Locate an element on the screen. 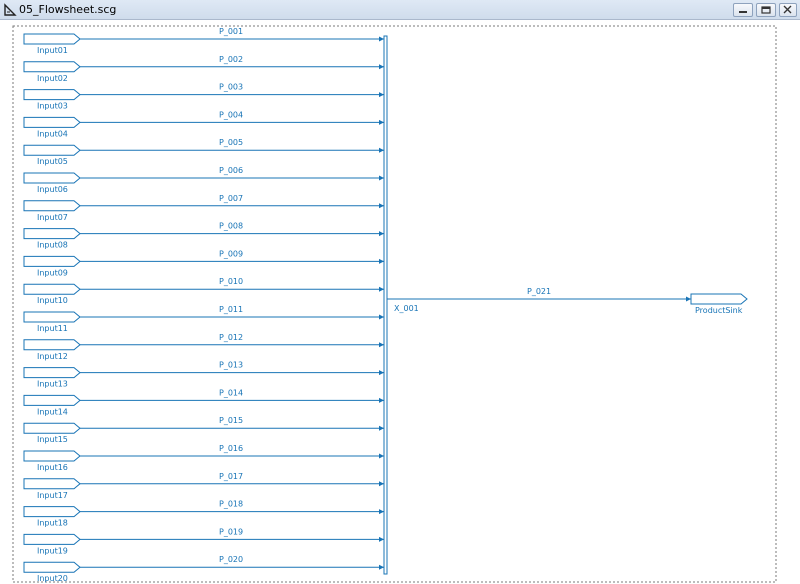  input-feed-label: Input02 is located at coordinates (52, 78).